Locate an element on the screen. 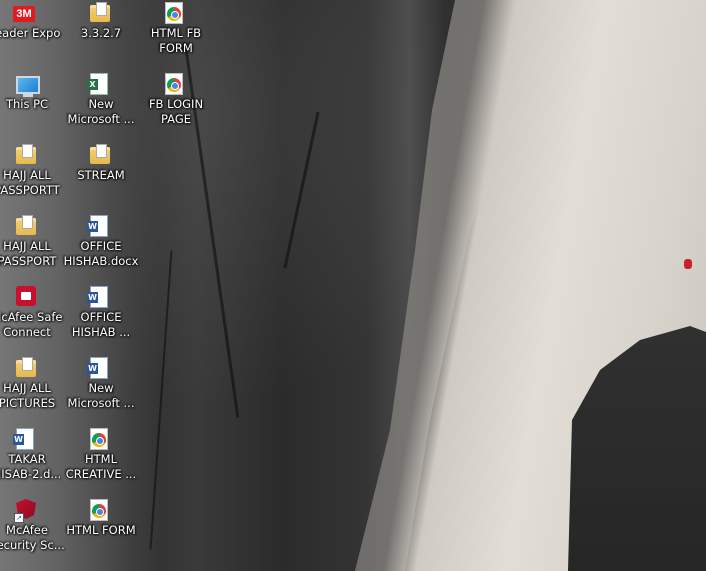 The image size is (706, 571). 3m-icon: 3M is located at coordinates (24, 13).